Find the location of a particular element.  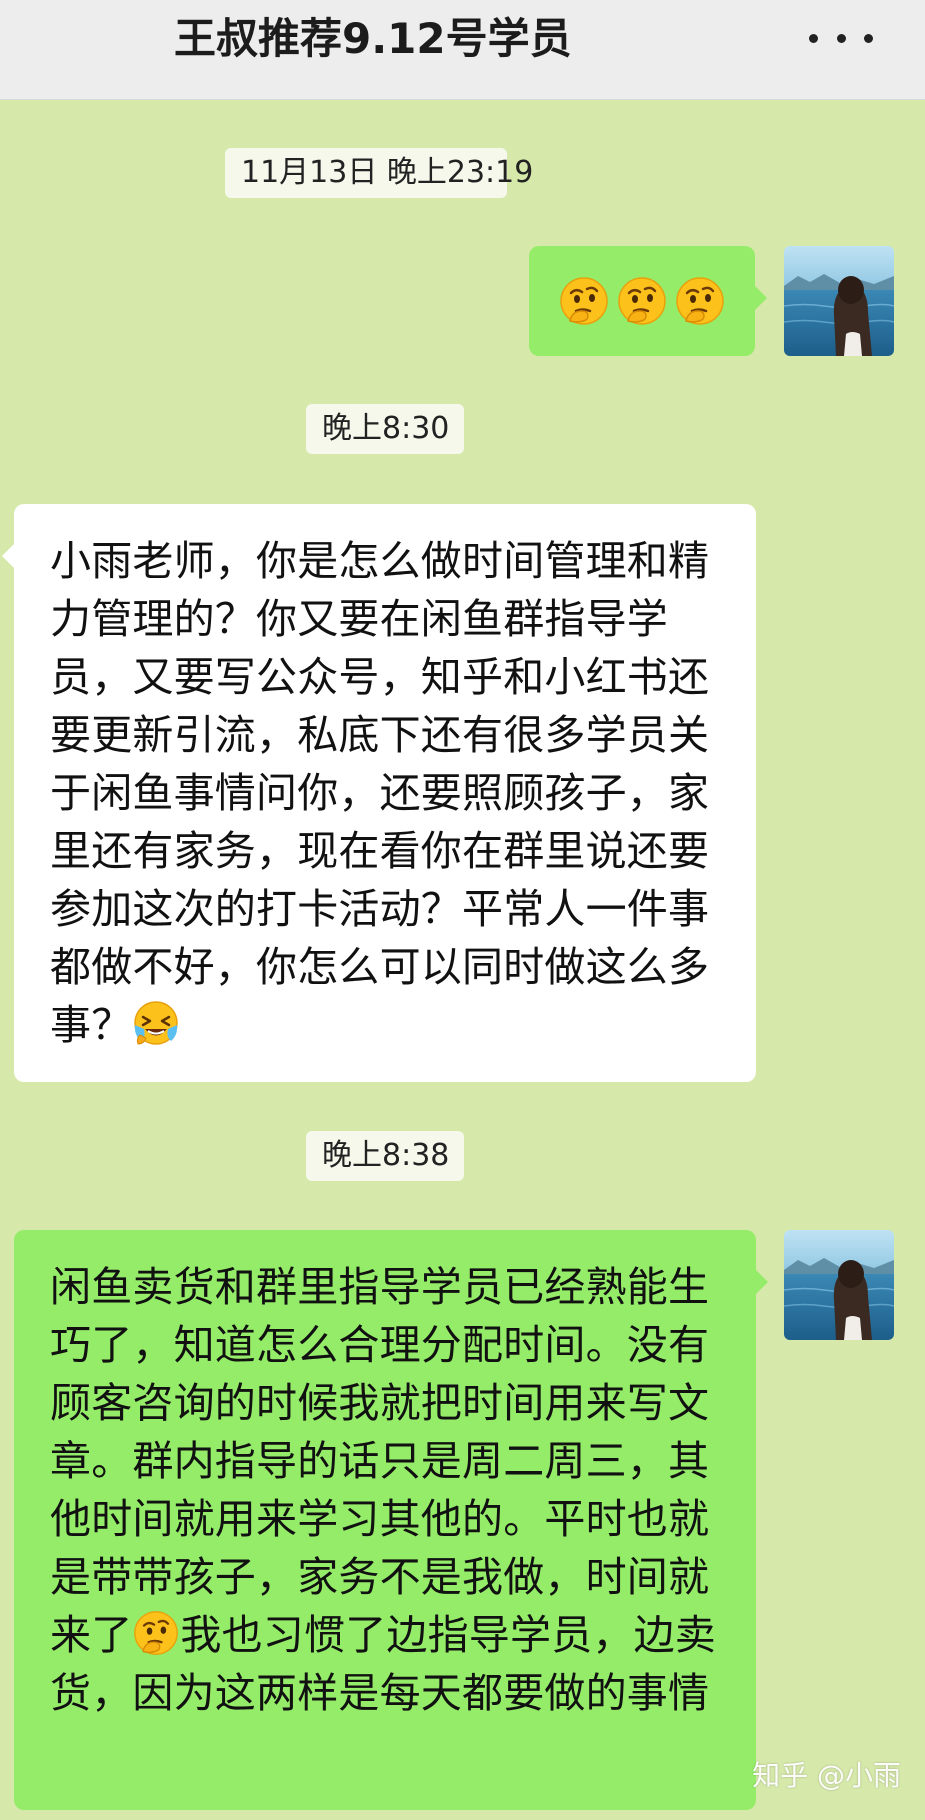

message-timestamp: 11月13日 晚上23:19 is located at coordinates (379, 173).